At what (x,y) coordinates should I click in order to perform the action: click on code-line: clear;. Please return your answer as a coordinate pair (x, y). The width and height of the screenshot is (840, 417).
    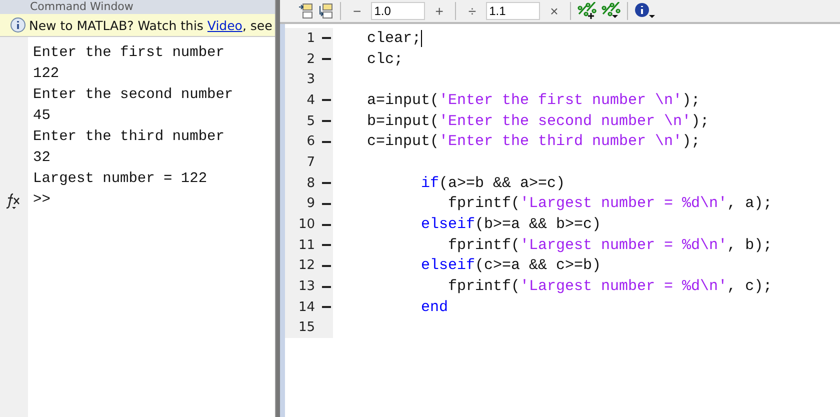
    Looking at the image, I should click on (394, 38).